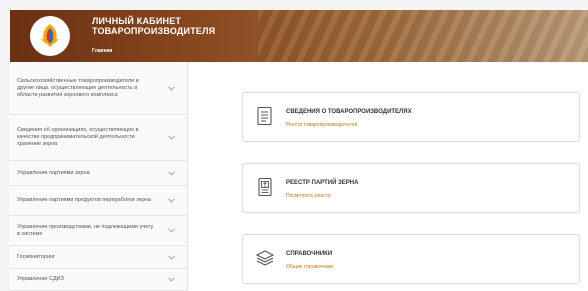 Image resolution: width=588 pixels, height=291 pixels. I want to click on card-link-view-registry: Посмотреть реестр, so click(308, 196).